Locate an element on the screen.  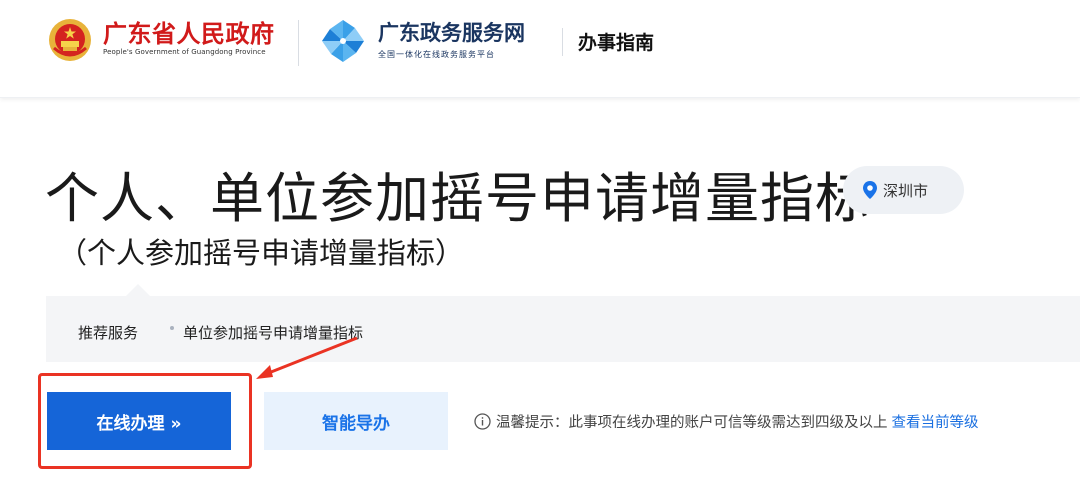
online-apply-button: 在线办理 » is located at coordinates (139, 421).